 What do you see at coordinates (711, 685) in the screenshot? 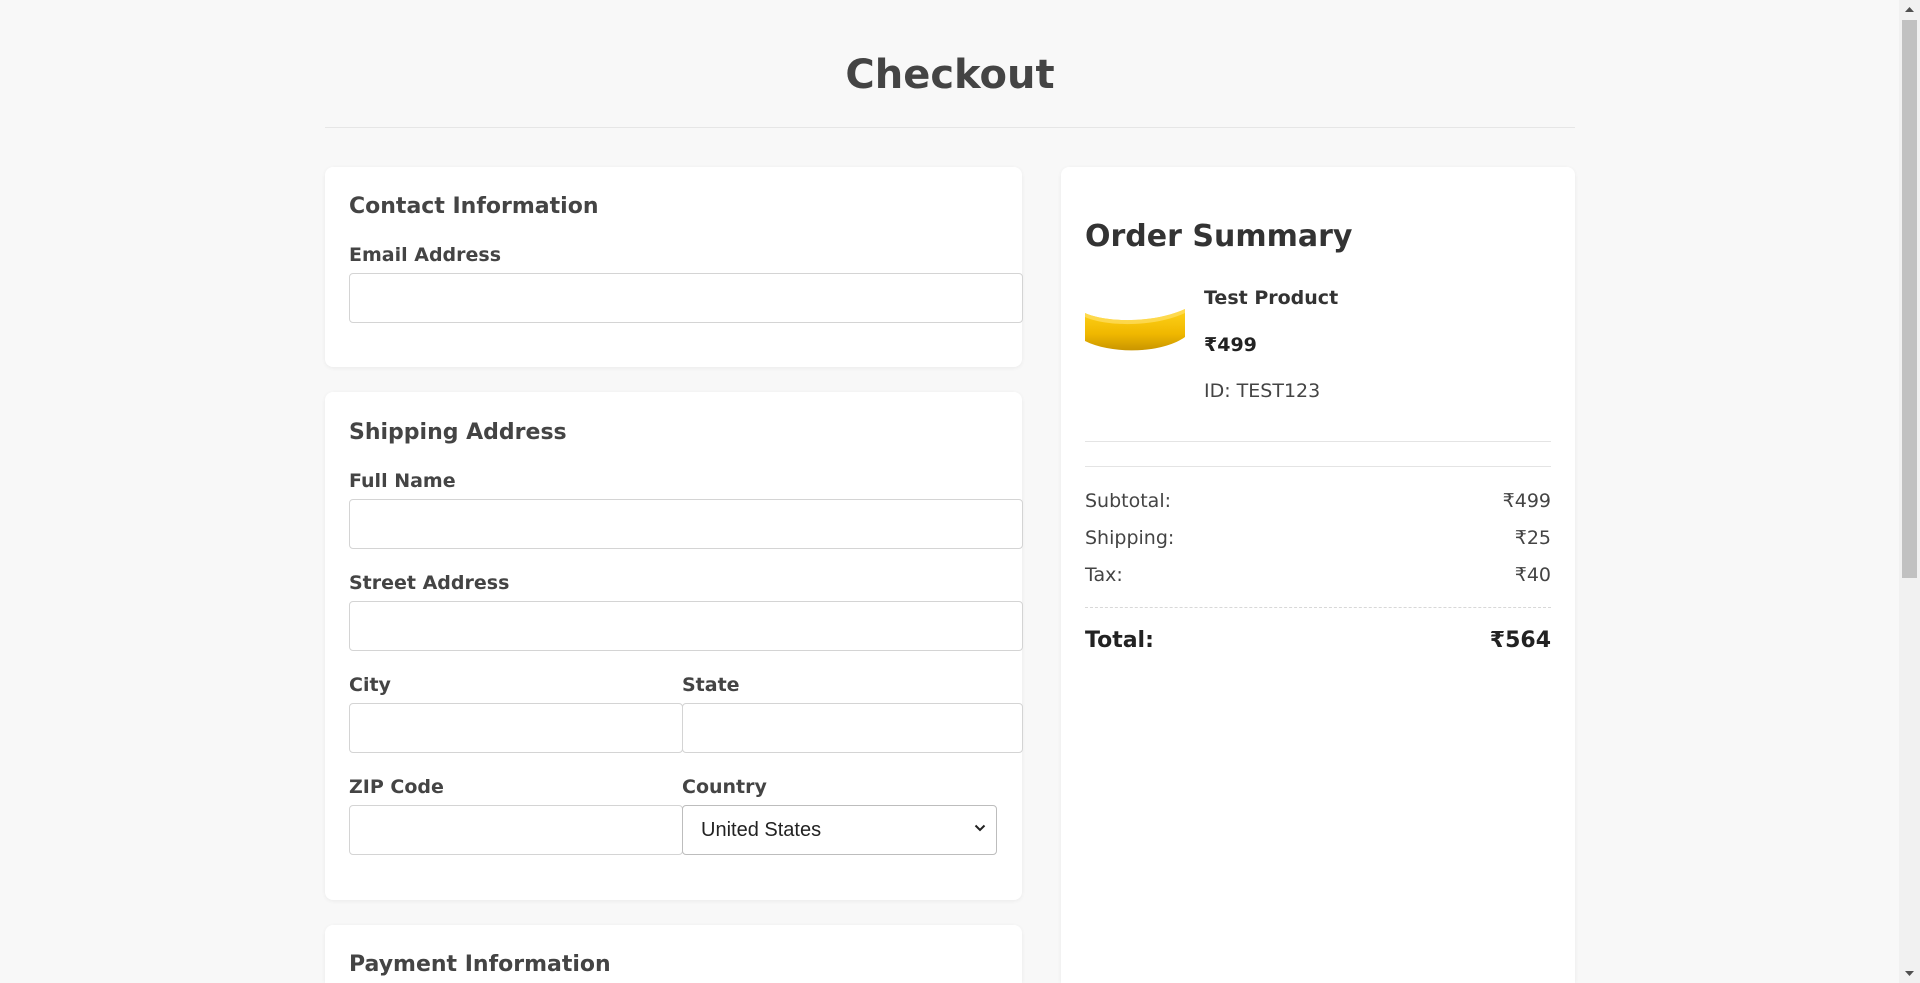
I see `state-label: State` at bounding box center [711, 685].